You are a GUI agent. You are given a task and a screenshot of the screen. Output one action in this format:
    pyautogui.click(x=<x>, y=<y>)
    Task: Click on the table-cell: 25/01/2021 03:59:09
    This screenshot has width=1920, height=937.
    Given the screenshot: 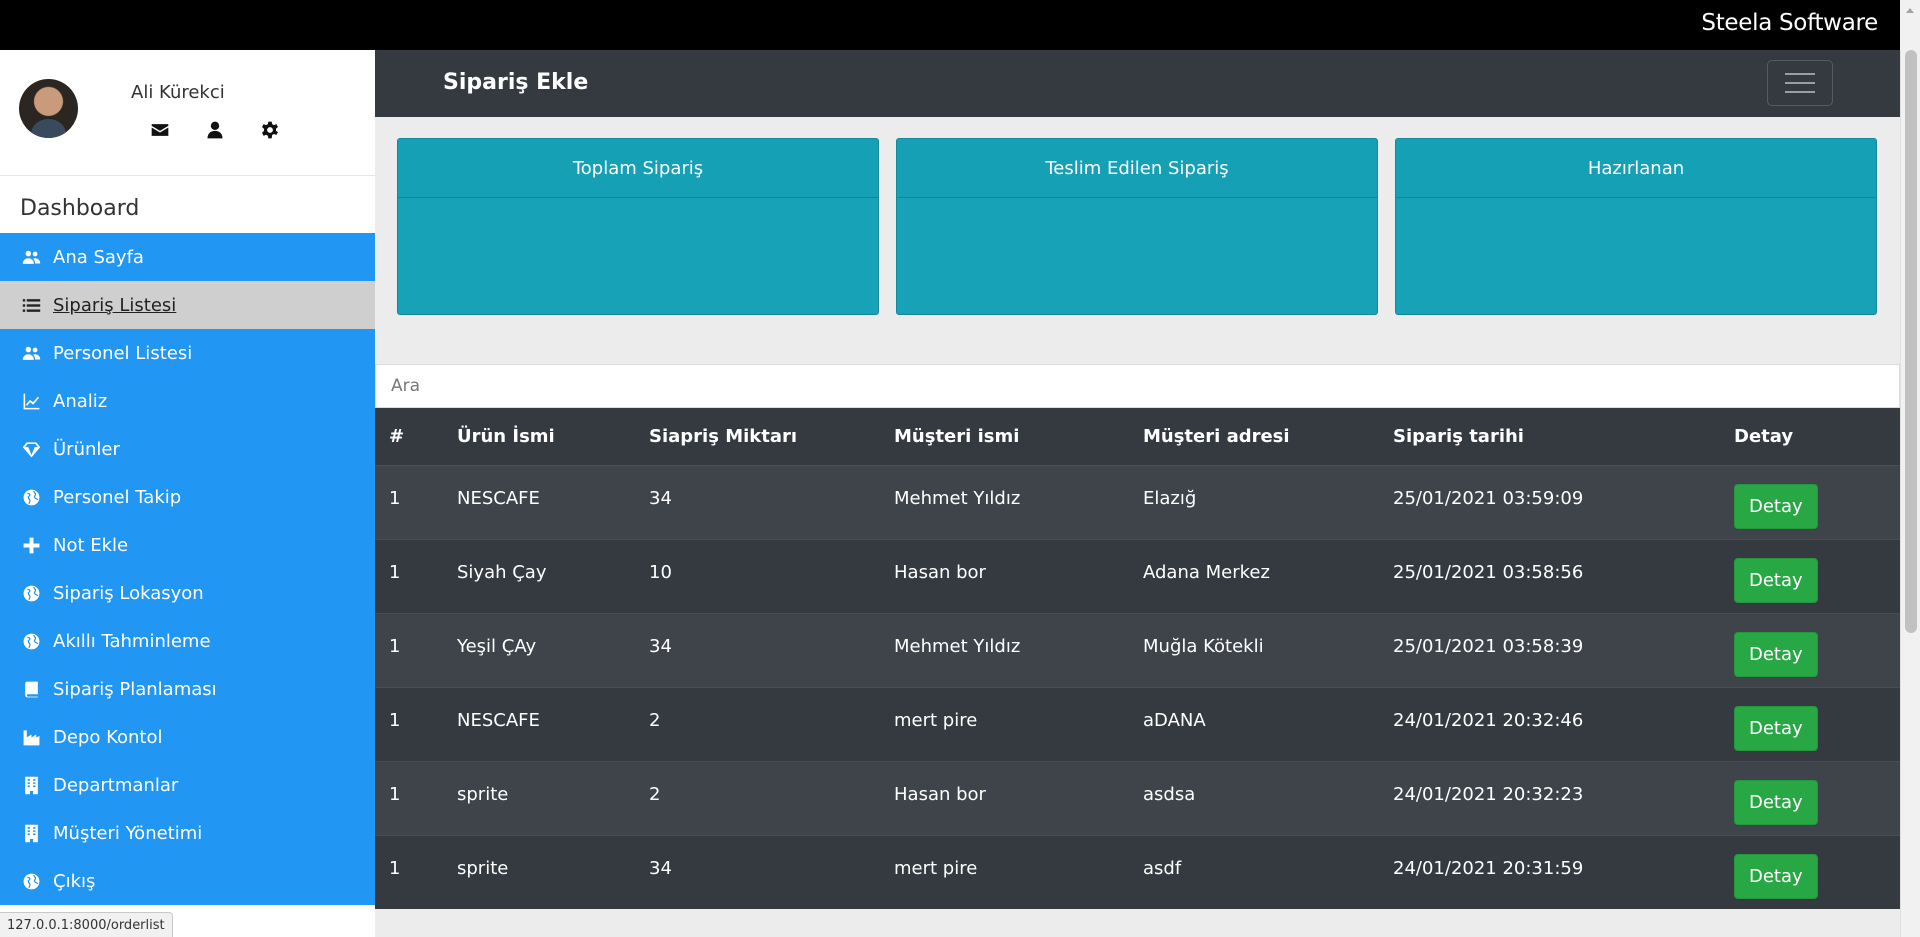 What is the action you would take?
    pyautogui.click(x=1549, y=501)
    